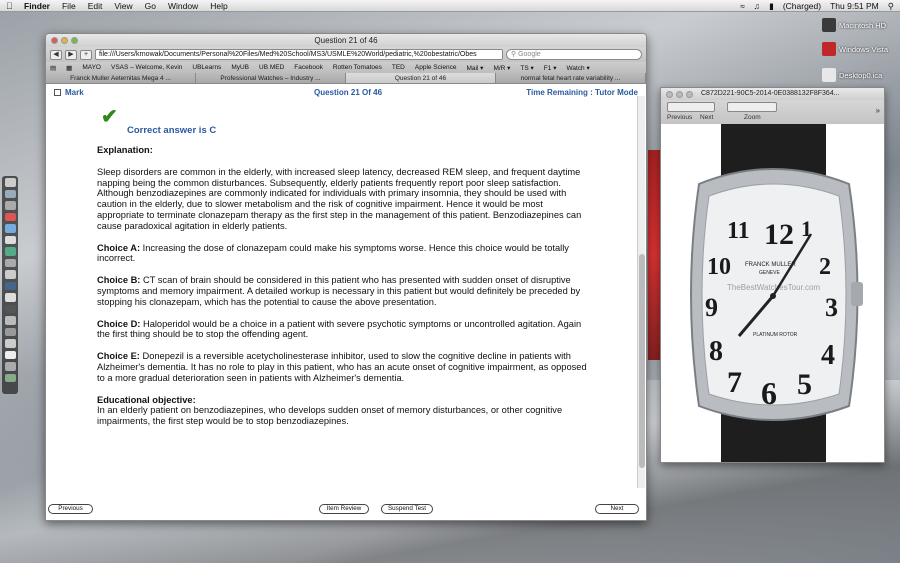 The height and width of the screenshot is (563, 900). What do you see at coordinates (348, 92) in the screenshot?
I see `question-number: Question 21 Of 46` at bounding box center [348, 92].